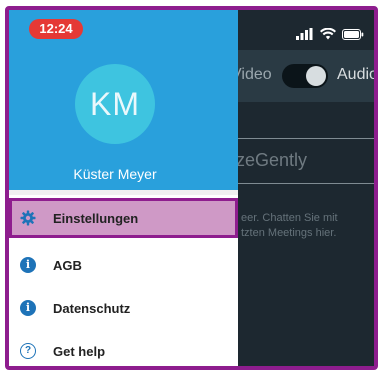 This screenshot has width=384, height=373. I want to click on toggle-knob, so click(316, 76).